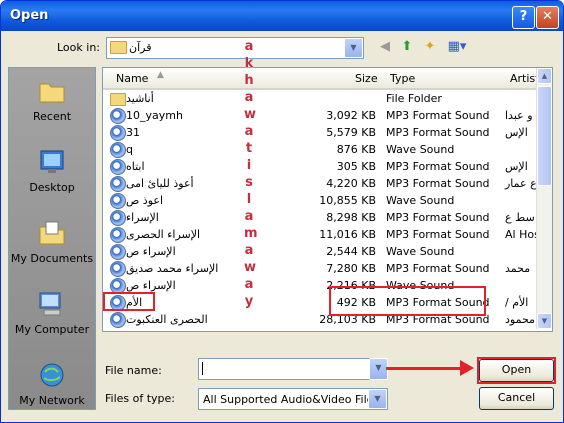 This screenshot has width=564, height=423. I want to click on file-artist-cell: / الأم, so click(517, 302).